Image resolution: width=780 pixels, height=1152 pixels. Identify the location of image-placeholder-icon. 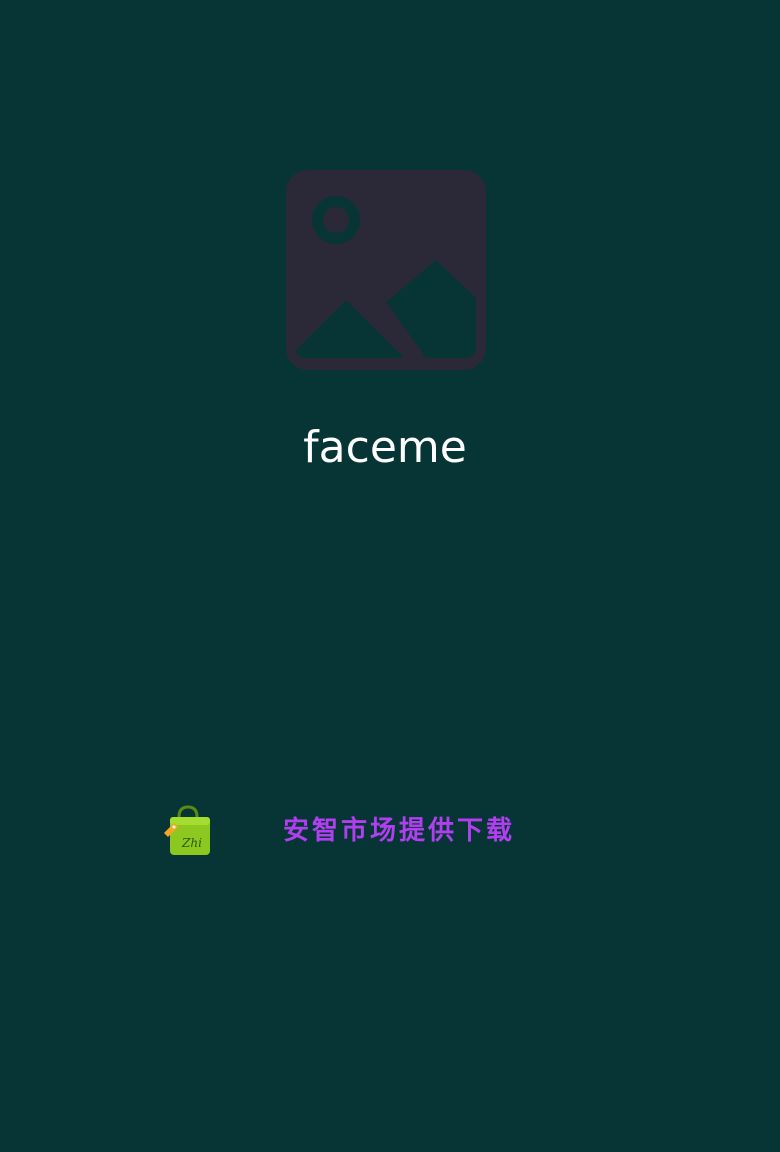
(386, 270).